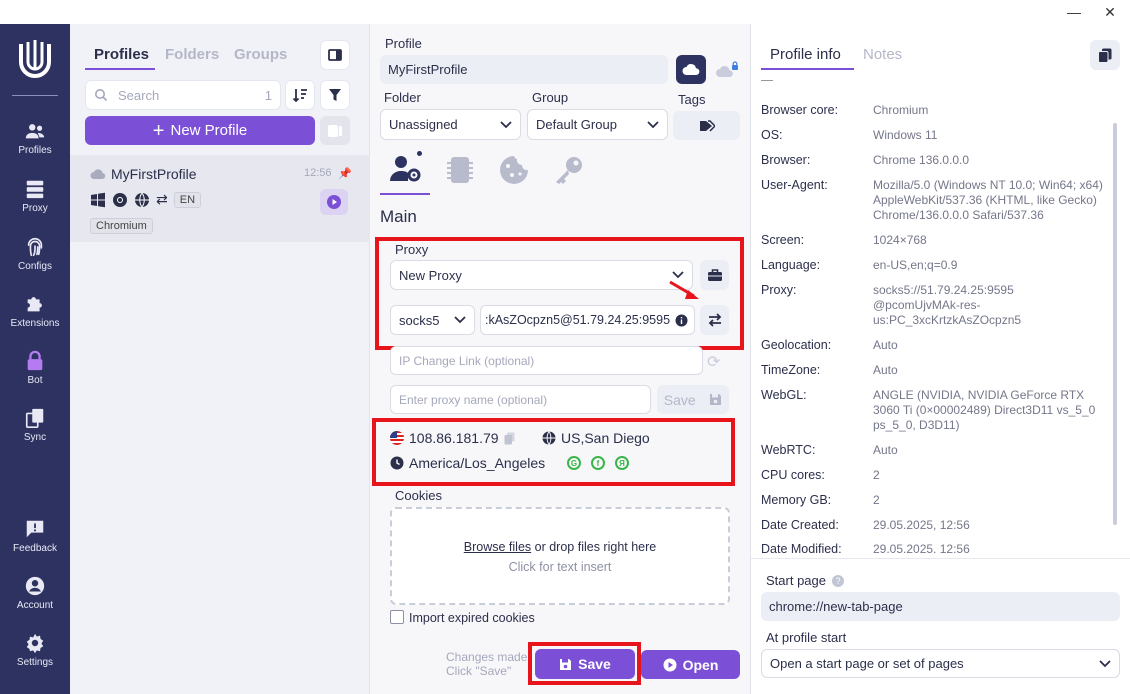 The image size is (1130, 694). Describe the element at coordinates (335, 95) in the screenshot. I see `filter-button` at that location.